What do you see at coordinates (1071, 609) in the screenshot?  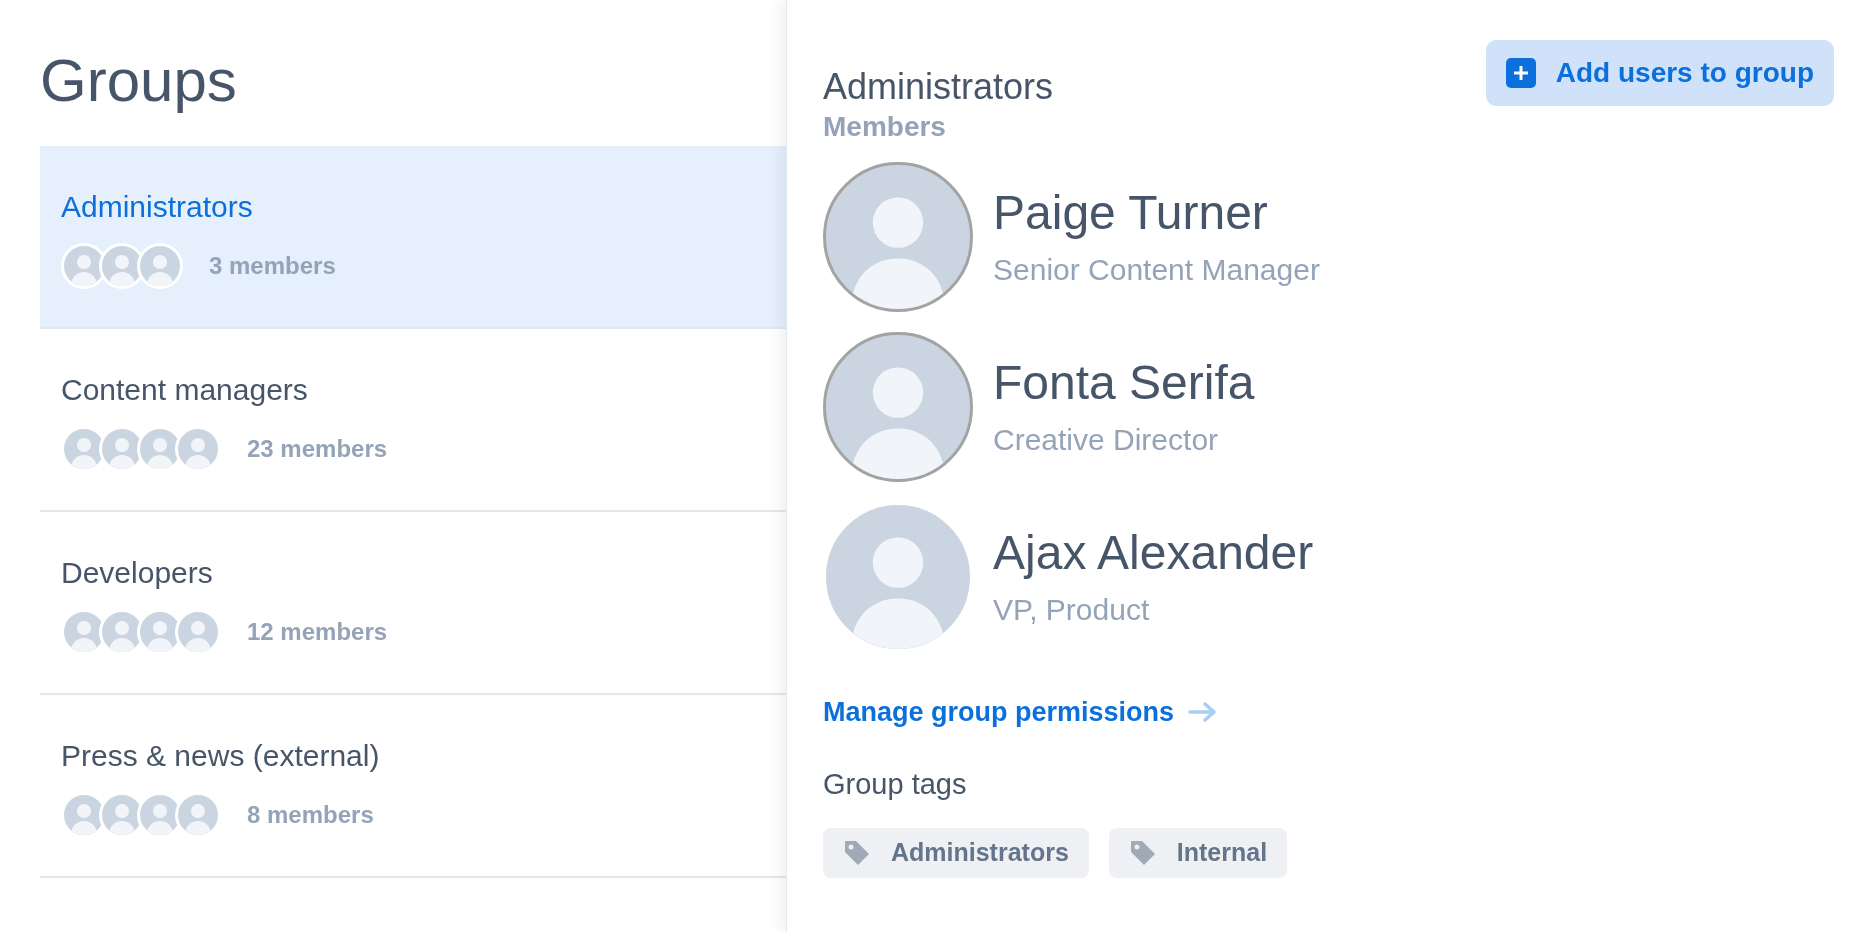 I see `member-role: VP, Product` at bounding box center [1071, 609].